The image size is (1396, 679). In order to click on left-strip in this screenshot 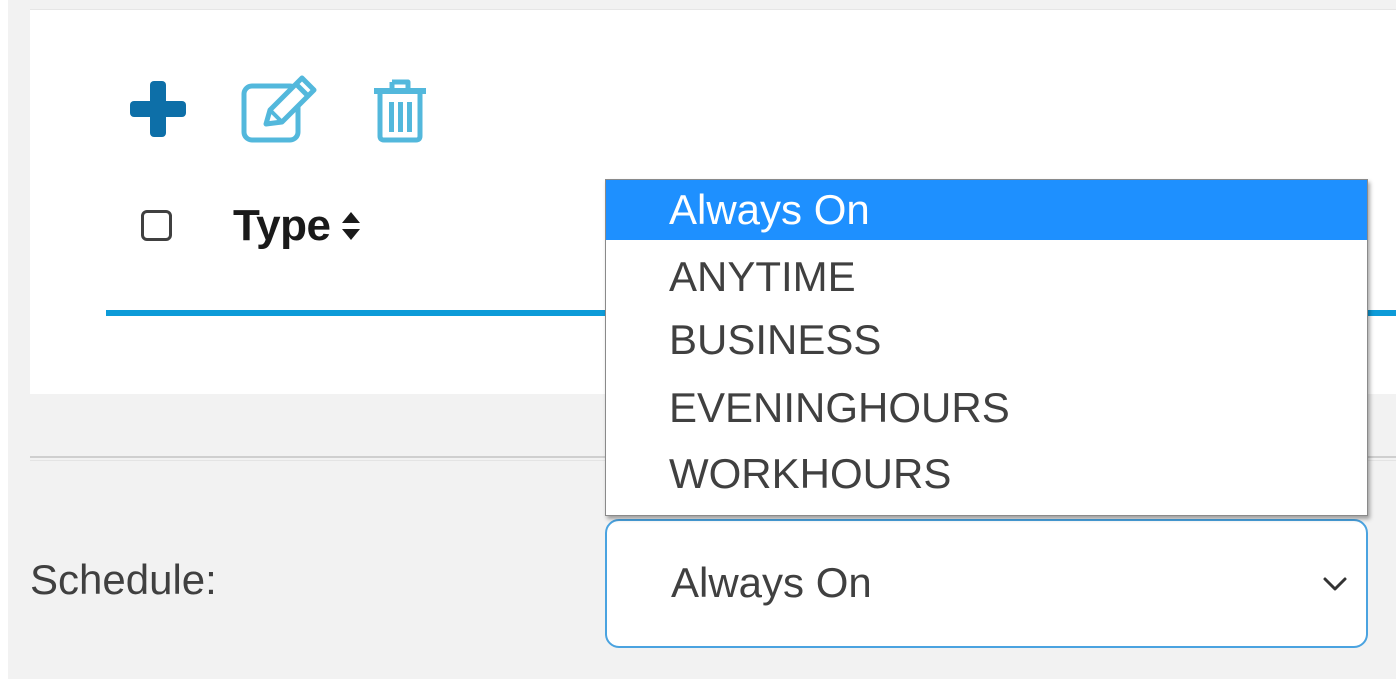, I will do `click(4, 339)`.